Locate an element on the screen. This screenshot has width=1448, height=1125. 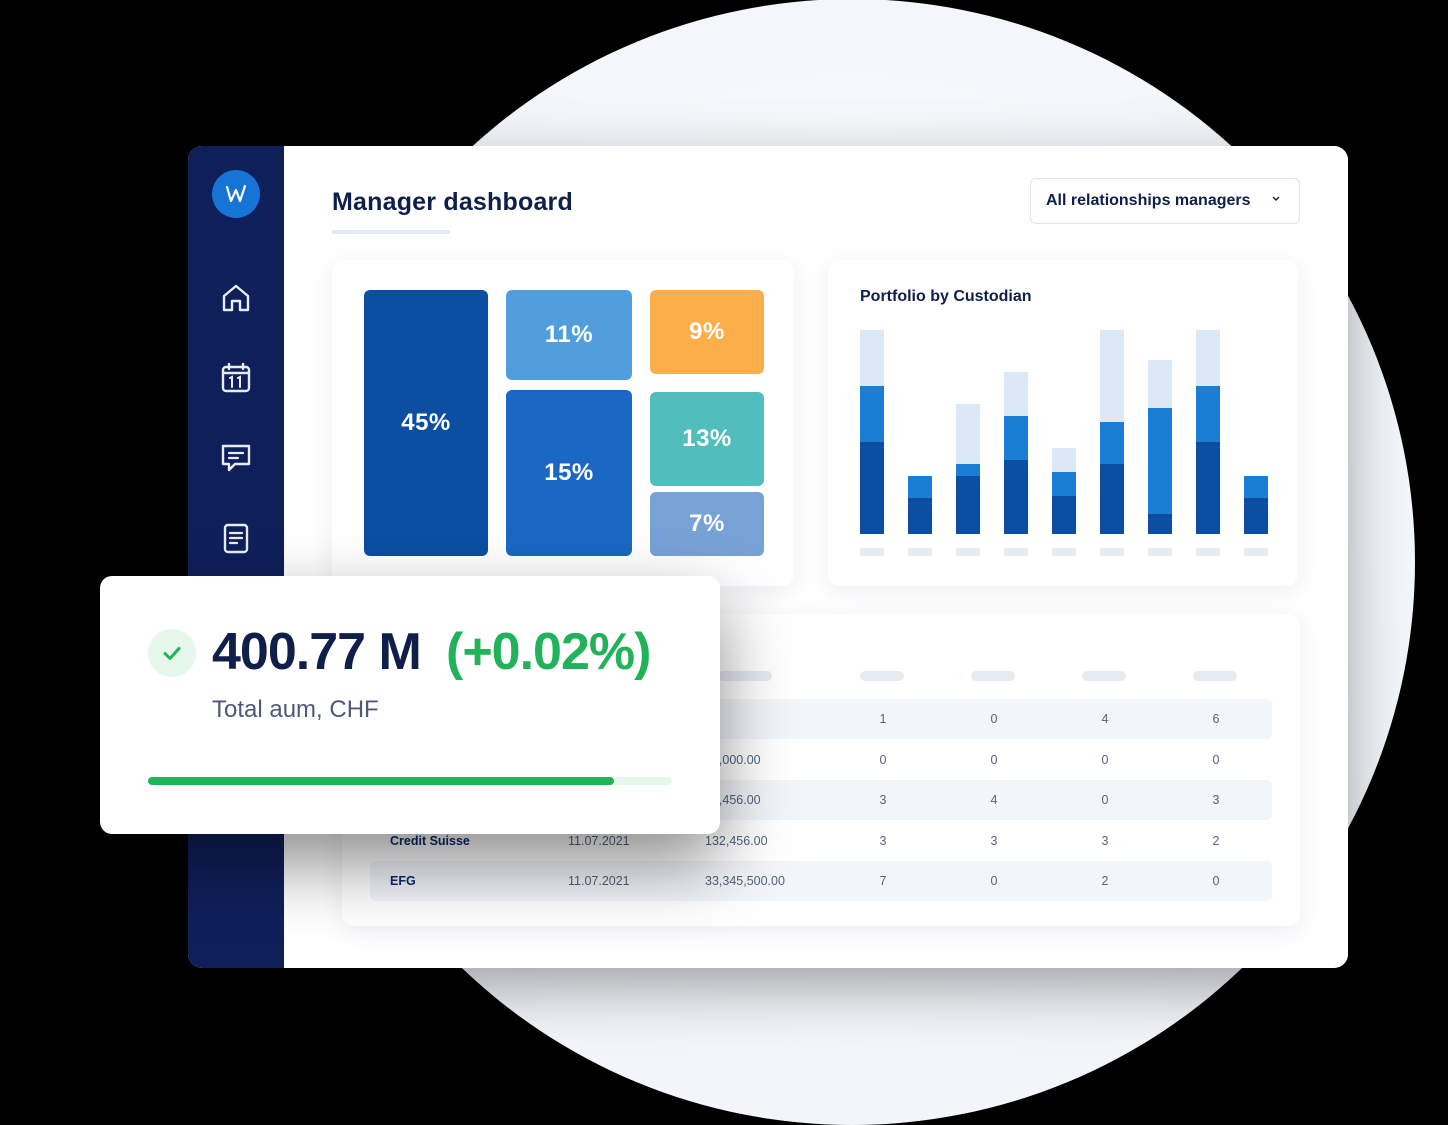
treemap-tile-label: 13% is located at coordinates (707, 438).